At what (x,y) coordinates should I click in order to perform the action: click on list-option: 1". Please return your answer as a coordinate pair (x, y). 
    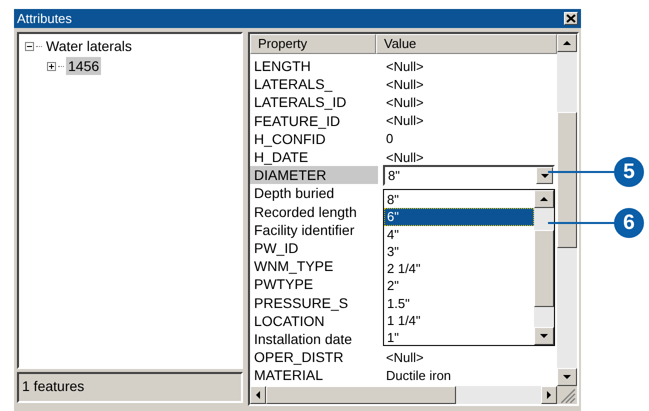
    Looking at the image, I should click on (459, 338).